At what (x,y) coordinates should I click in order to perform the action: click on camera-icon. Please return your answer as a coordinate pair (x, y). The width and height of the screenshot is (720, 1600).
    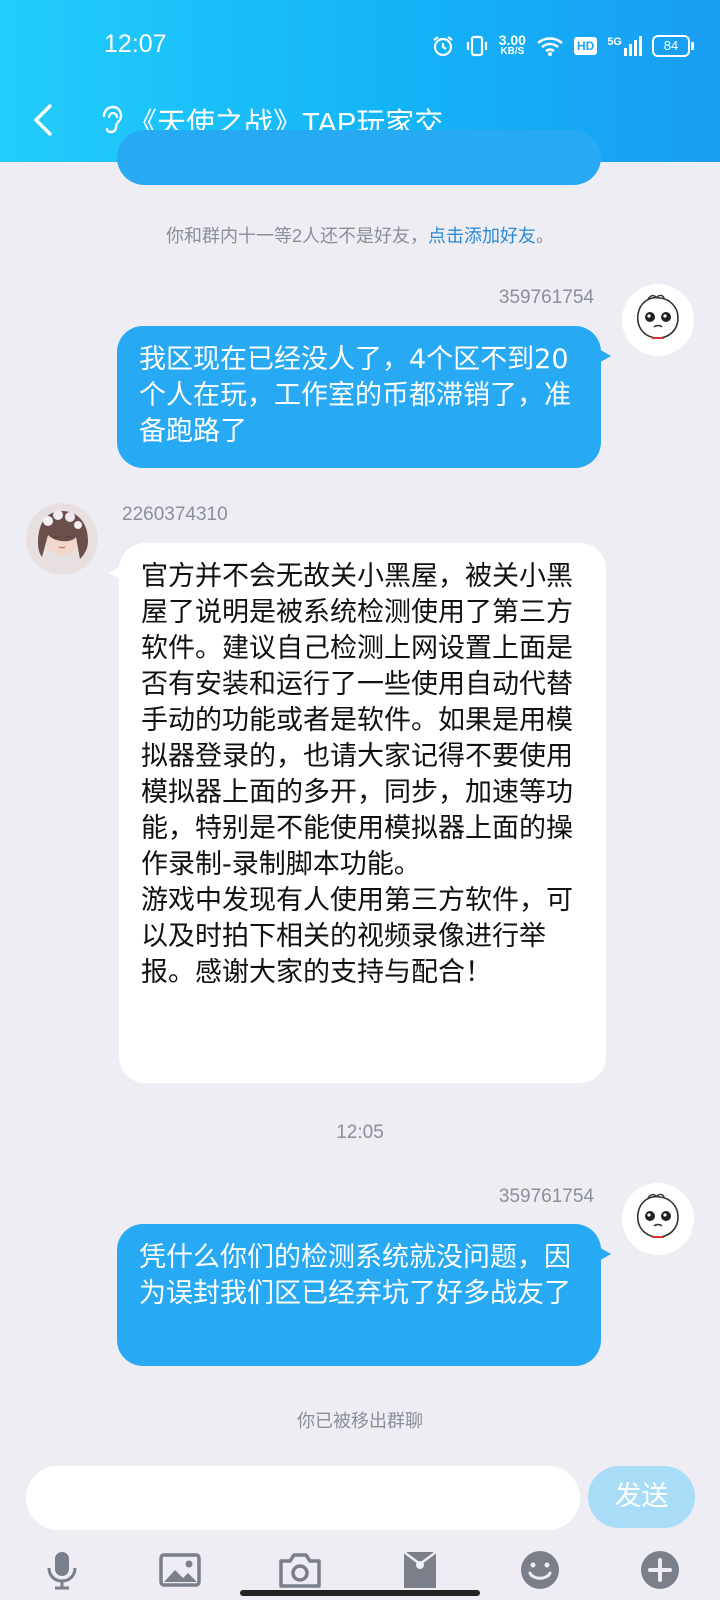
    Looking at the image, I should click on (300, 1570).